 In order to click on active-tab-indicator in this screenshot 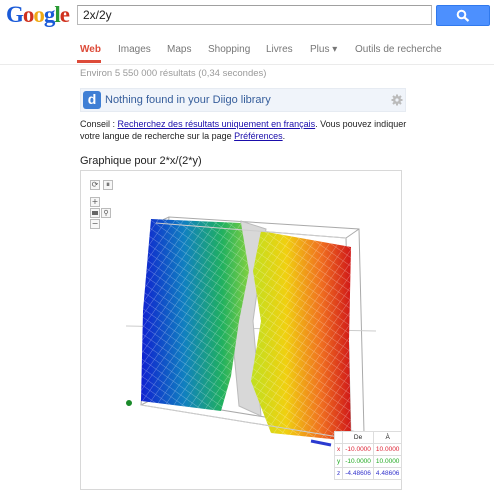, I will do `click(89, 61)`.